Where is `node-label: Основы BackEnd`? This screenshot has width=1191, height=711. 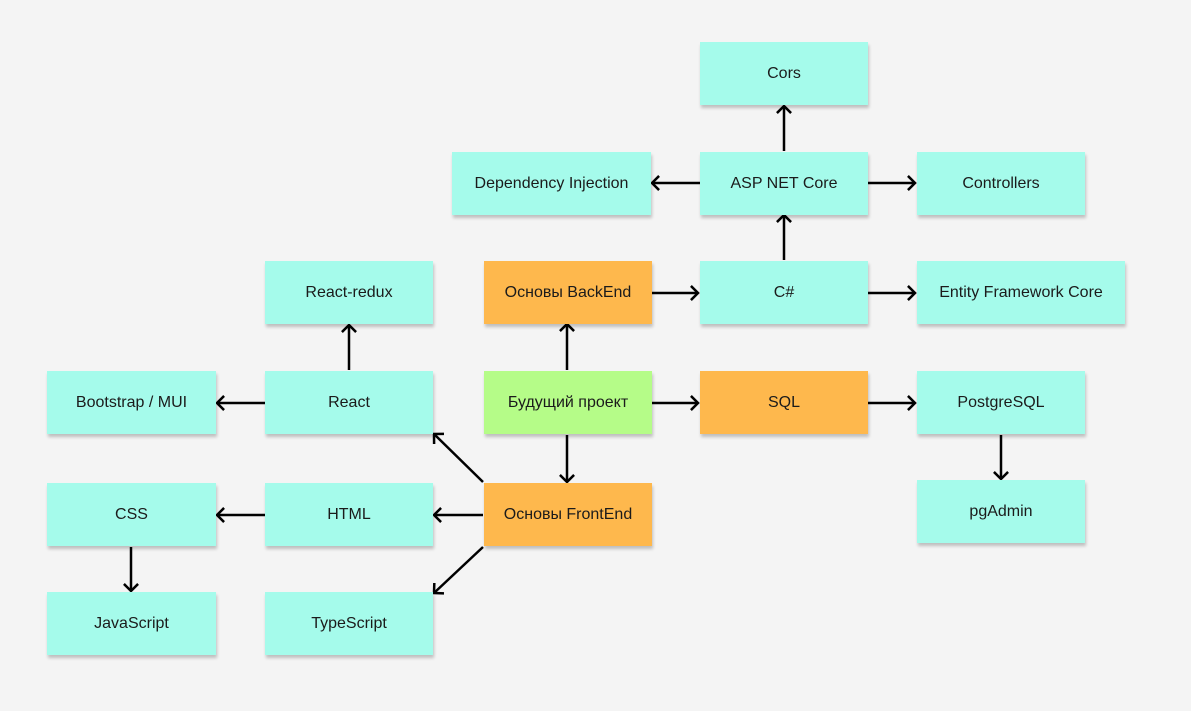
node-label: Основы BackEnd is located at coordinates (568, 292).